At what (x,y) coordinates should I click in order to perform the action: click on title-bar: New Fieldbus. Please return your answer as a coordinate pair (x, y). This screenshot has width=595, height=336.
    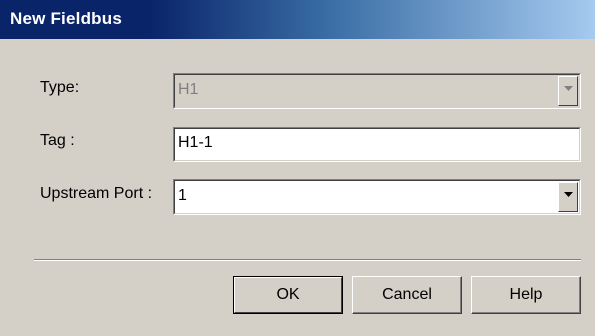
    Looking at the image, I should click on (297, 19).